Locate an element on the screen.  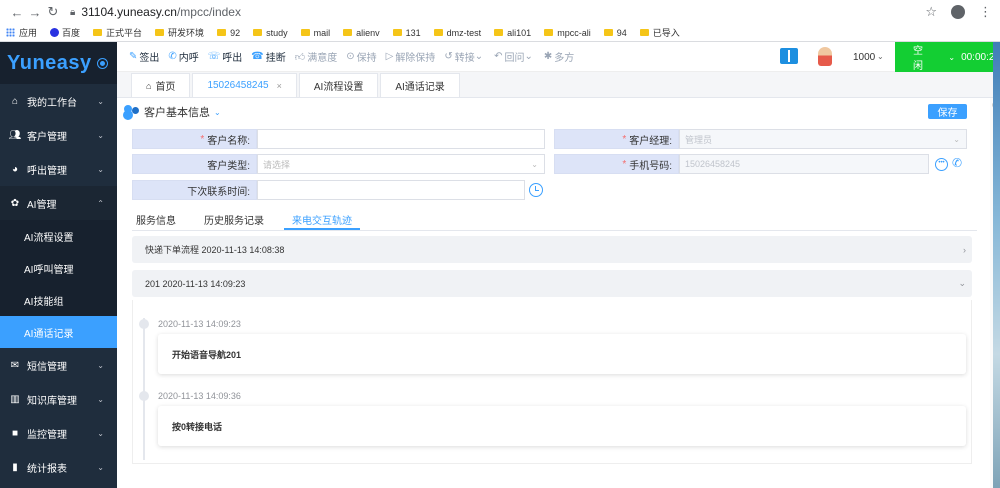
consult-button: ↶ 回问 ⌄ is located at coordinates (514, 56).